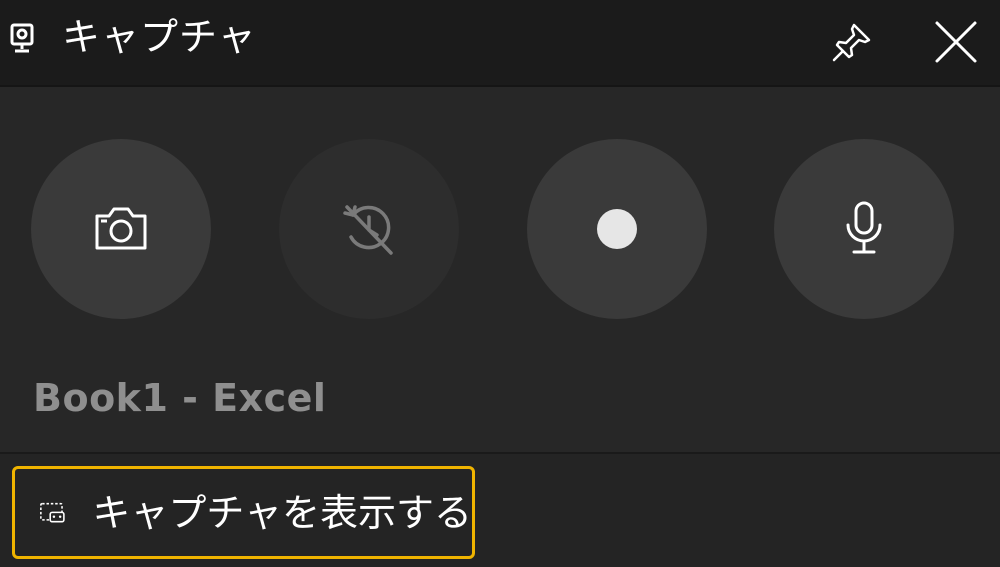 The image size is (1000, 567). I want to click on record-dot-icon, so click(617, 229).